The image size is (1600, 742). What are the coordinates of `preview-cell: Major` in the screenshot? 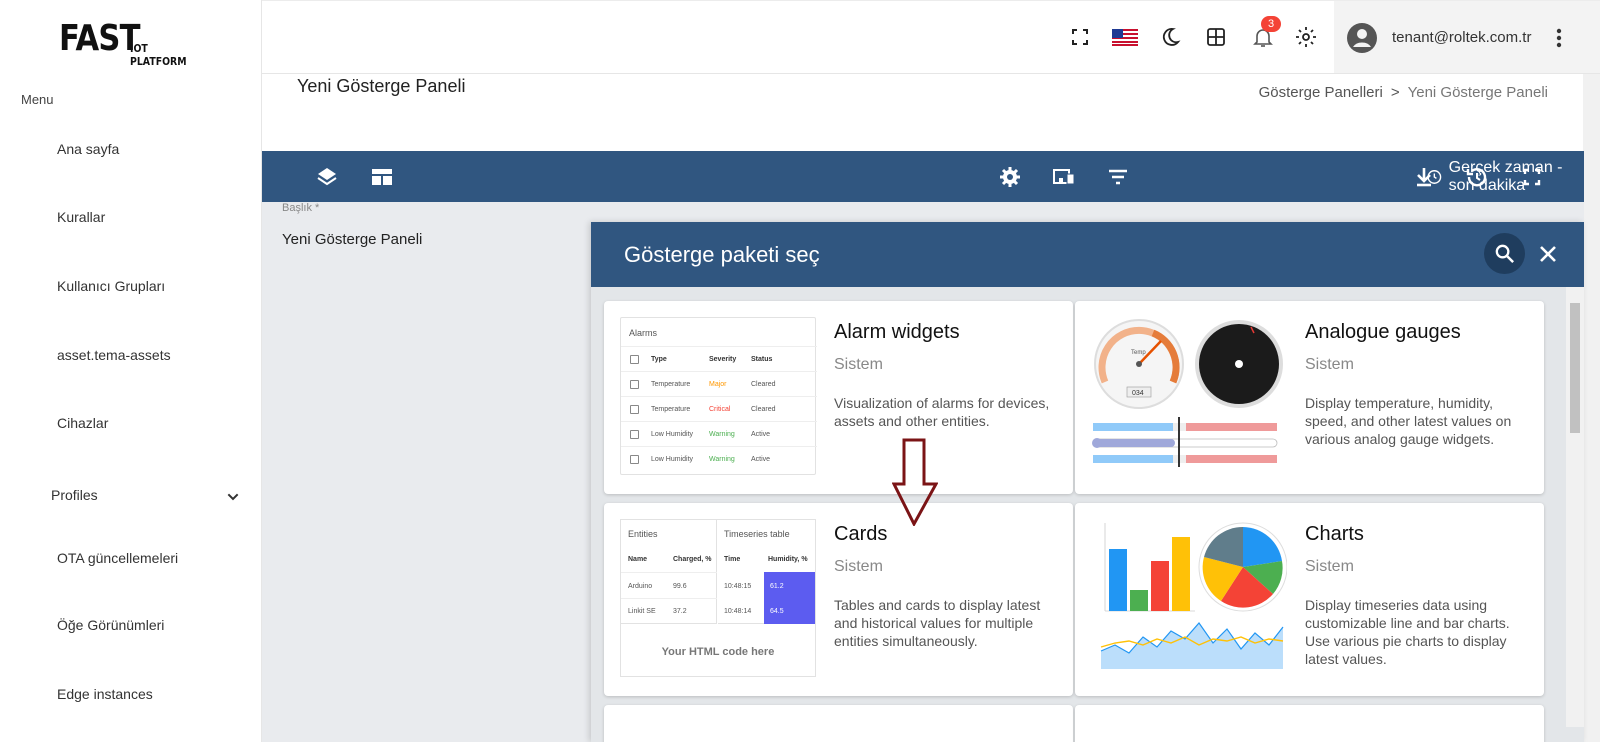 It's located at (718, 384).